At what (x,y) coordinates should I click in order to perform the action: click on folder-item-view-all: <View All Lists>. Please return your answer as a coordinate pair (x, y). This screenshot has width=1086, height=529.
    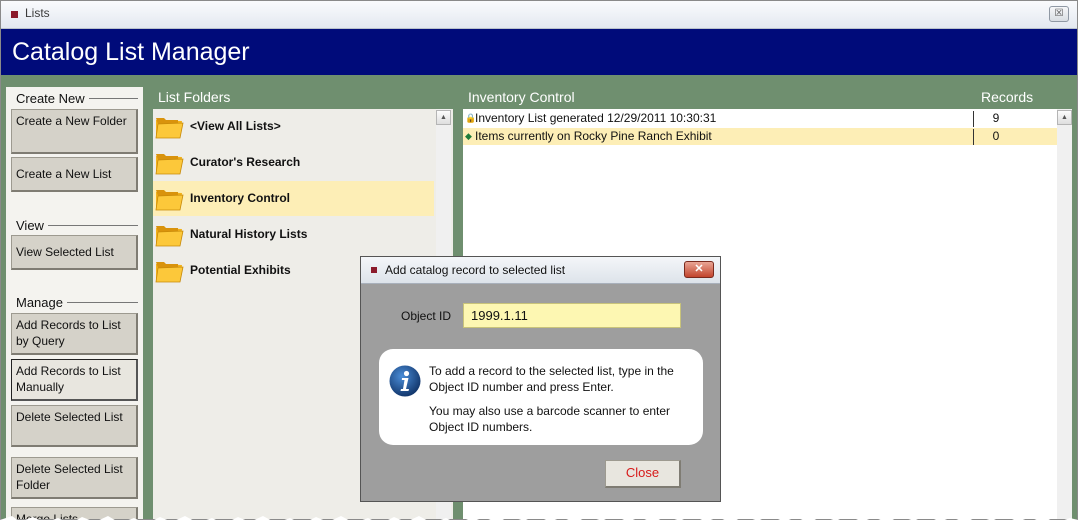
    Looking at the image, I should click on (293, 126).